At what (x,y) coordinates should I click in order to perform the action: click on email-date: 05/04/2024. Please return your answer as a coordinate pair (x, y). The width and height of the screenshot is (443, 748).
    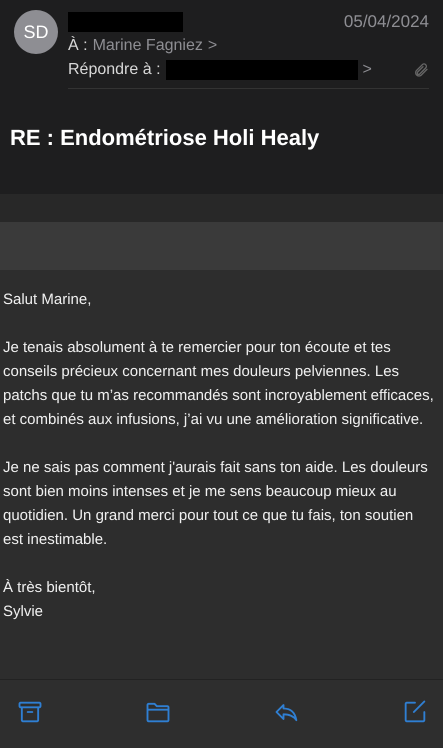
    Looking at the image, I should click on (386, 22).